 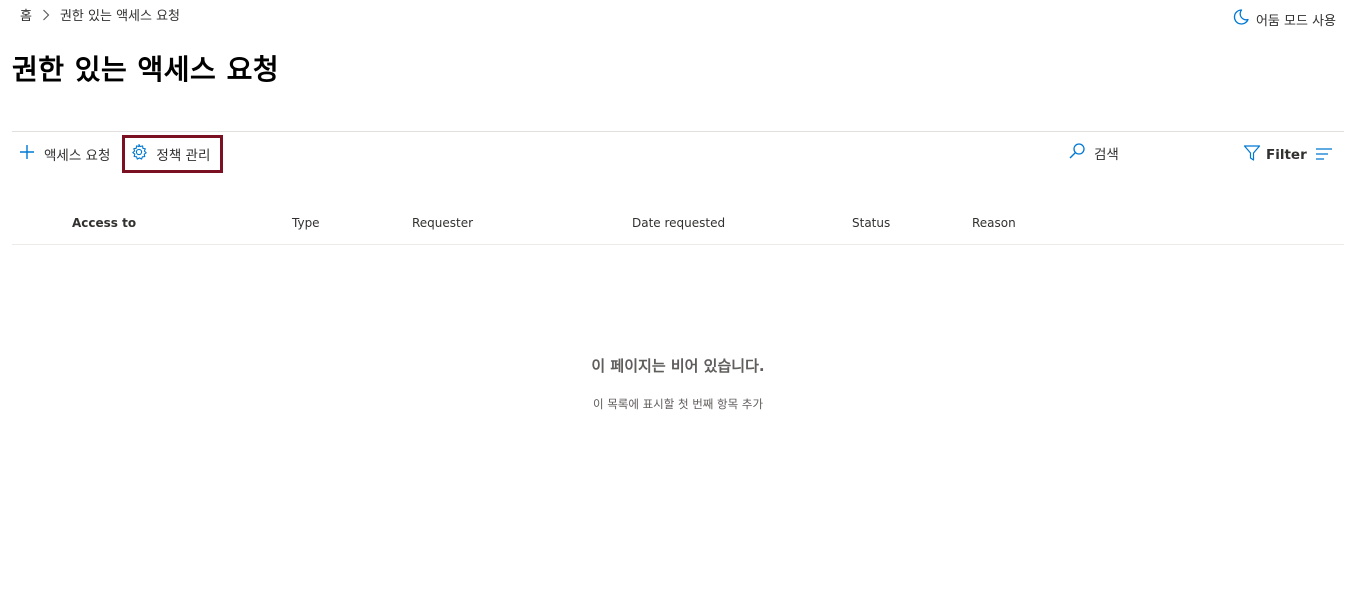 I want to click on search-label: 검색, so click(x=1106, y=155).